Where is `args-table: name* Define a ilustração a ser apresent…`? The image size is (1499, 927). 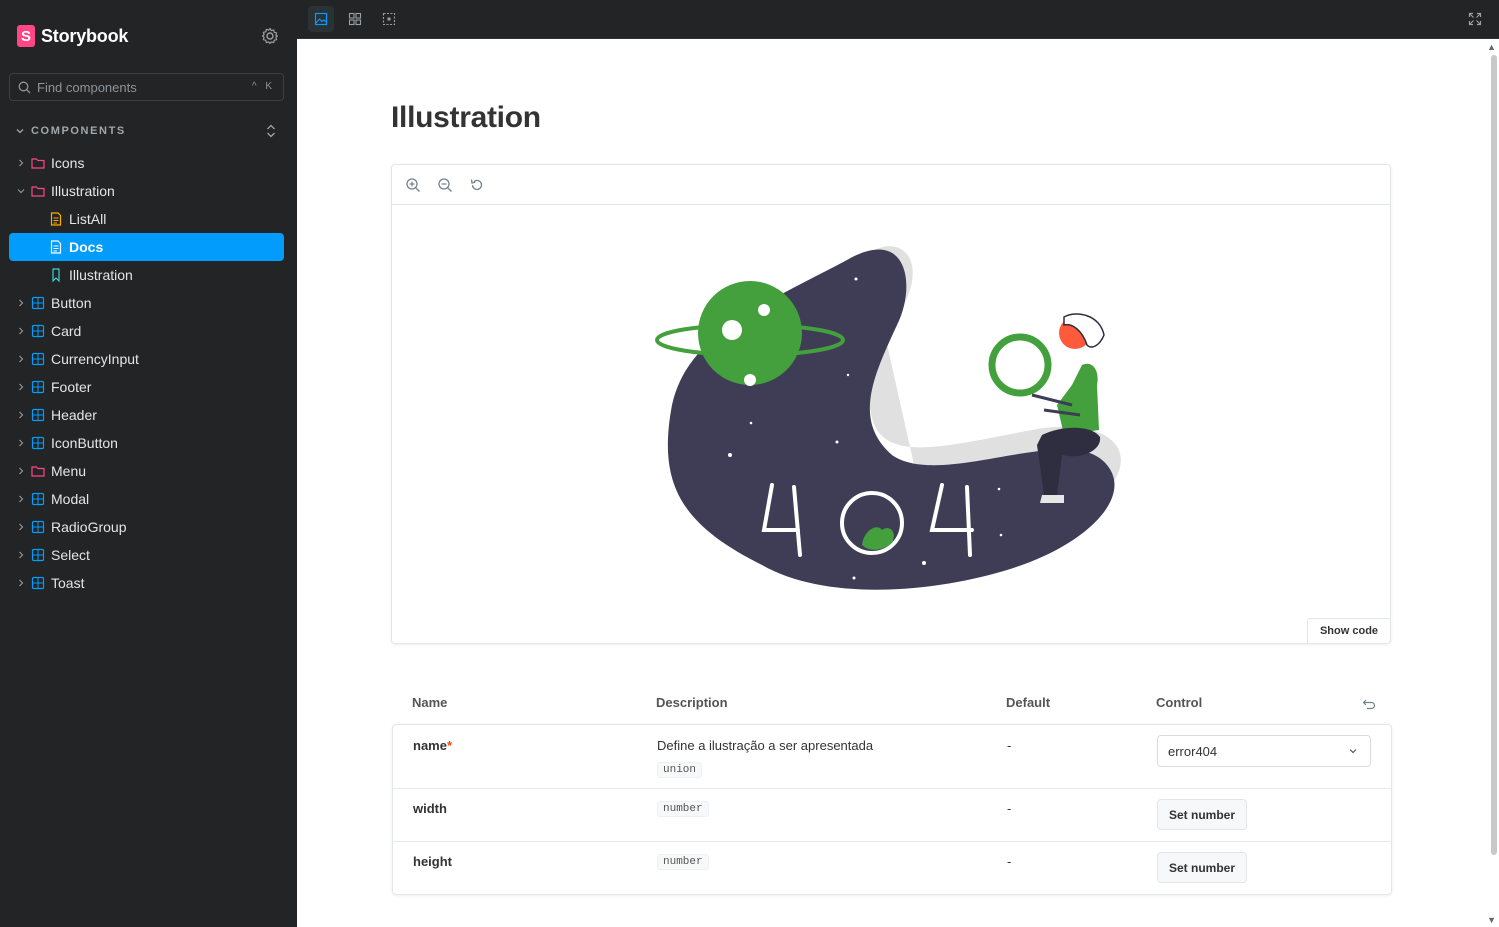 args-table: name* Define a ilustração a ser apresent… is located at coordinates (892, 809).